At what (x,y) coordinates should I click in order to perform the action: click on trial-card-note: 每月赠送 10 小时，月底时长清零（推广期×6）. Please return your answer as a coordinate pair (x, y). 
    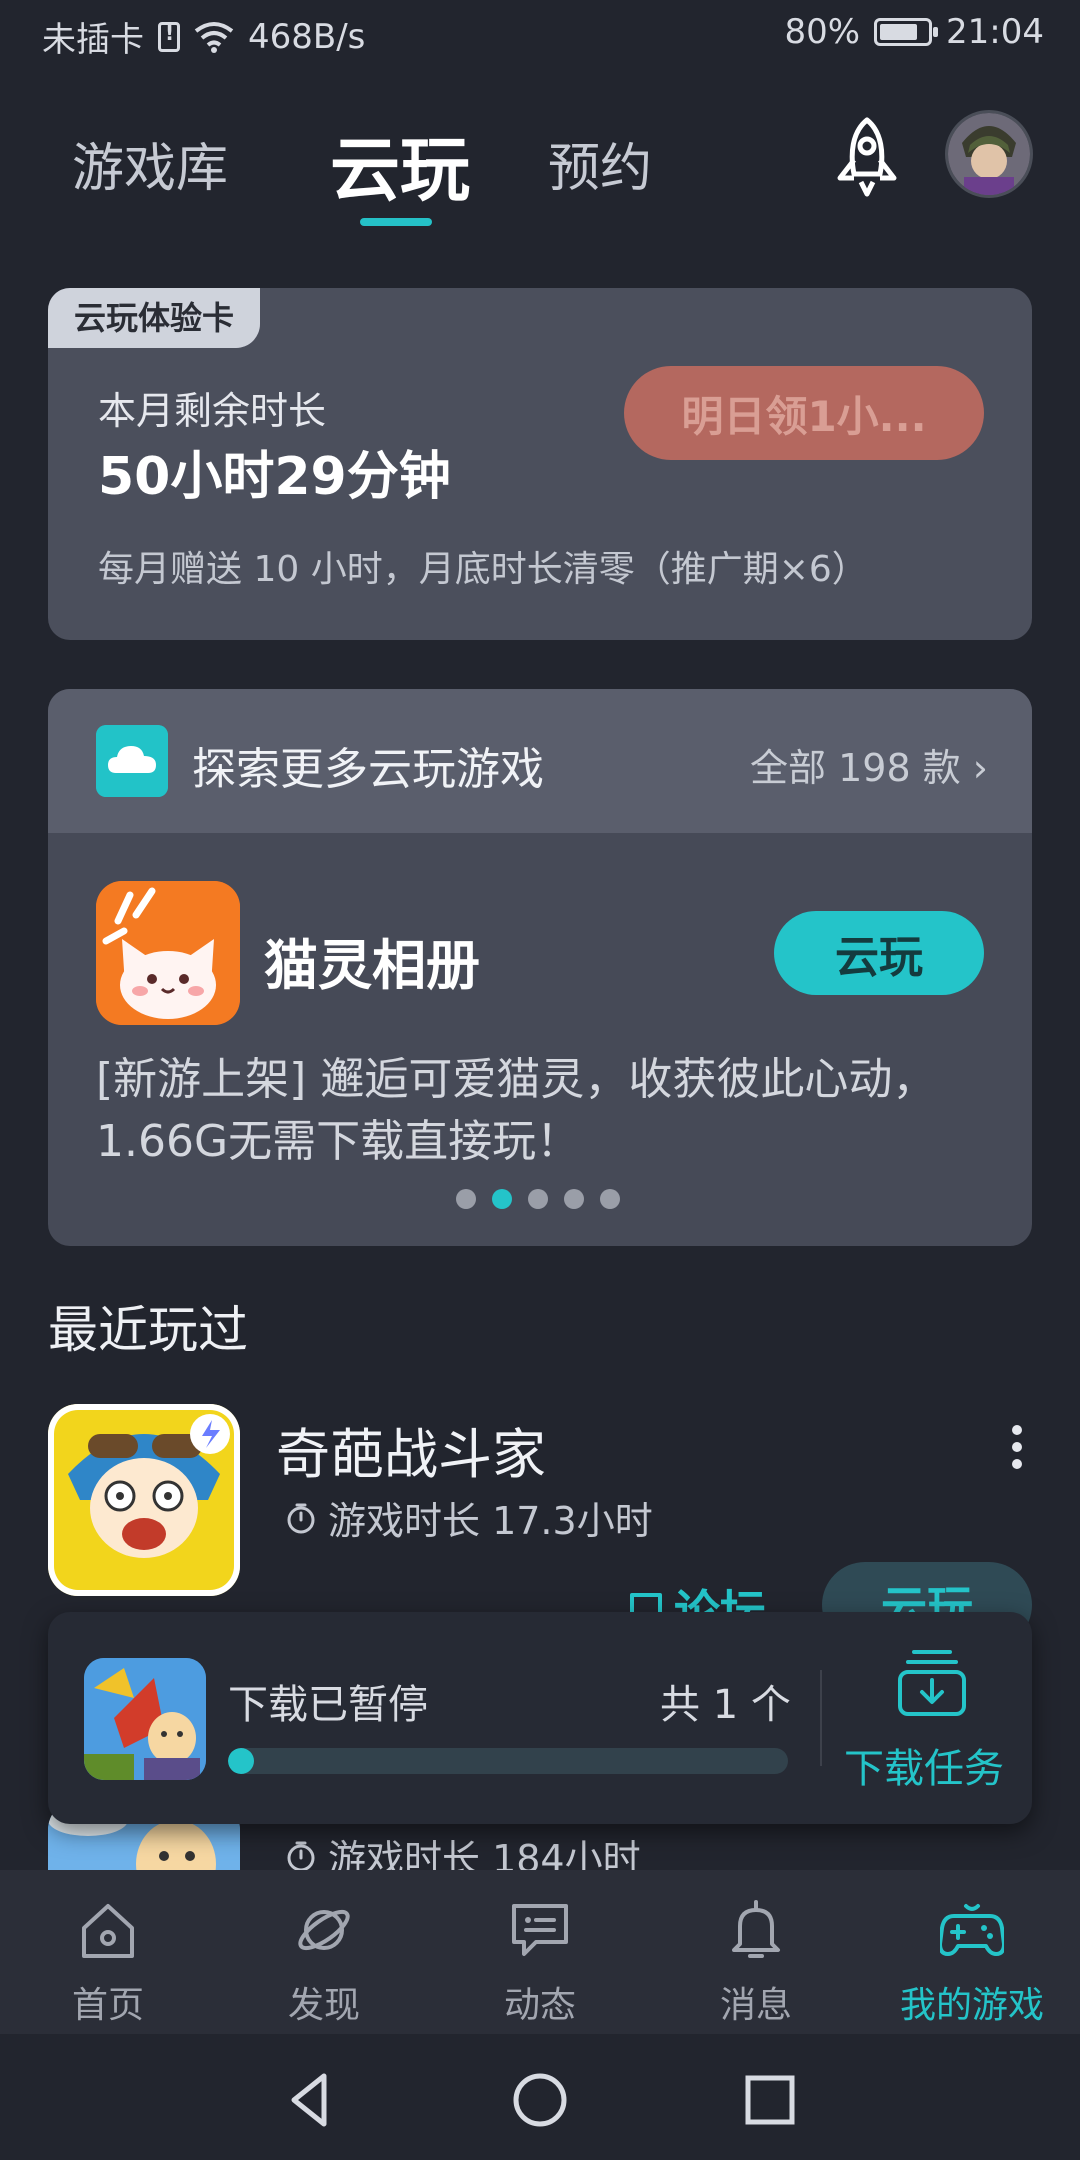
    Looking at the image, I should click on (483, 569).